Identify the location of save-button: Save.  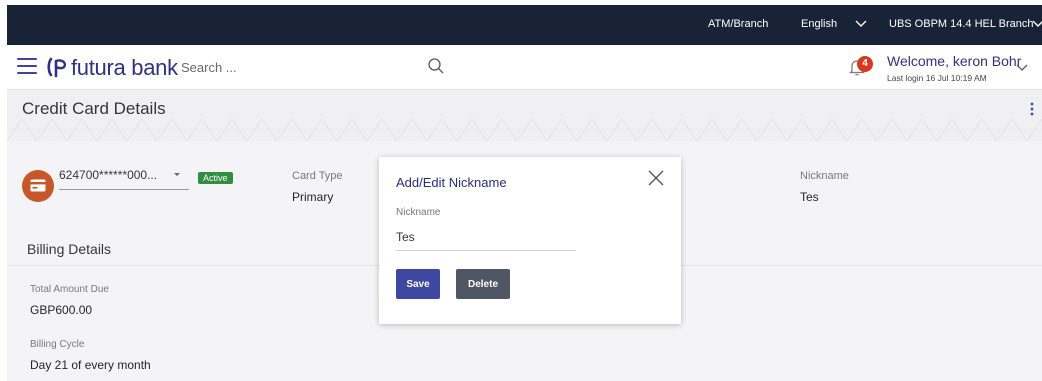
(418, 284).